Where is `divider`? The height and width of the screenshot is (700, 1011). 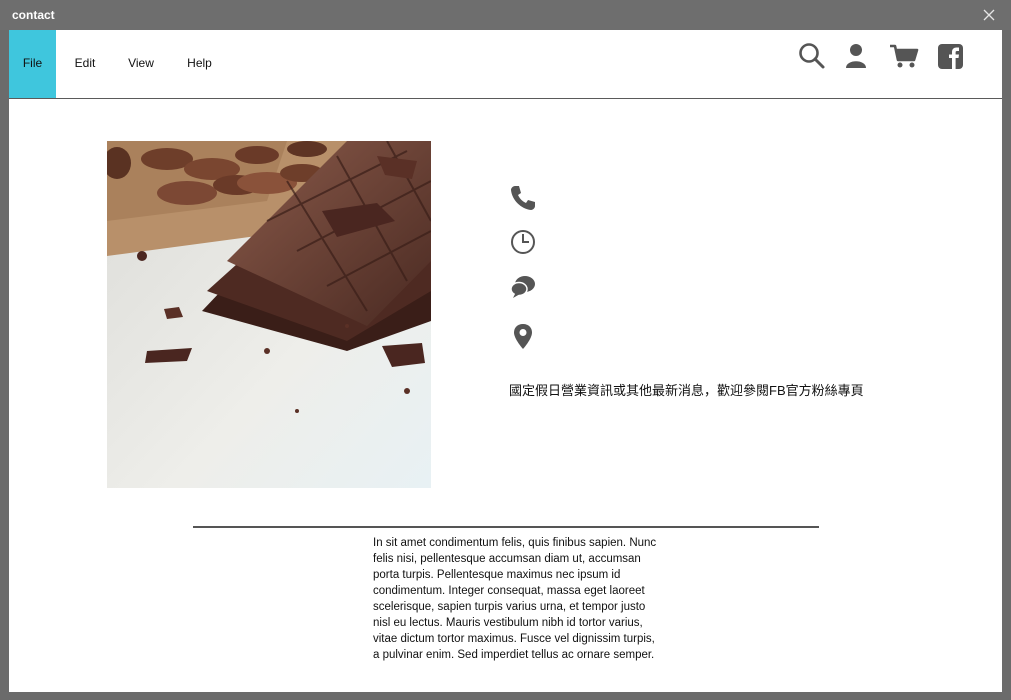
divider is located at coordinates (506, 527).